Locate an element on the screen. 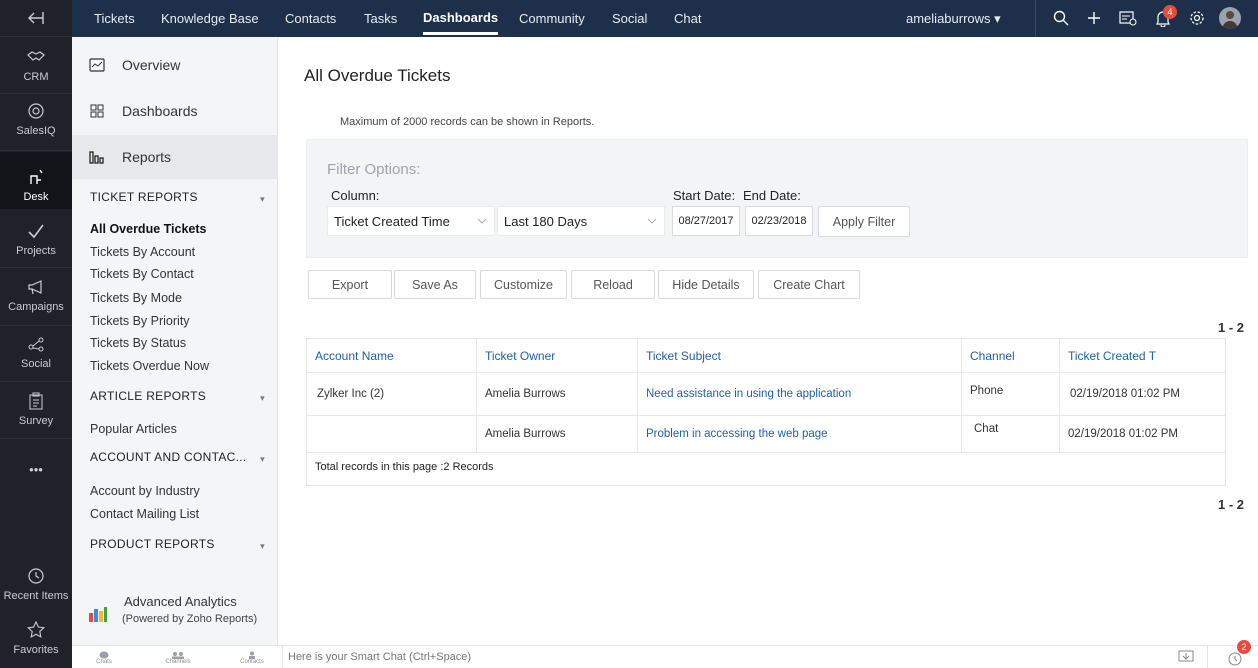 The width and height of the screenshot is (1258, 668). chats-tab: Chats is located at coordinates (104, 657).